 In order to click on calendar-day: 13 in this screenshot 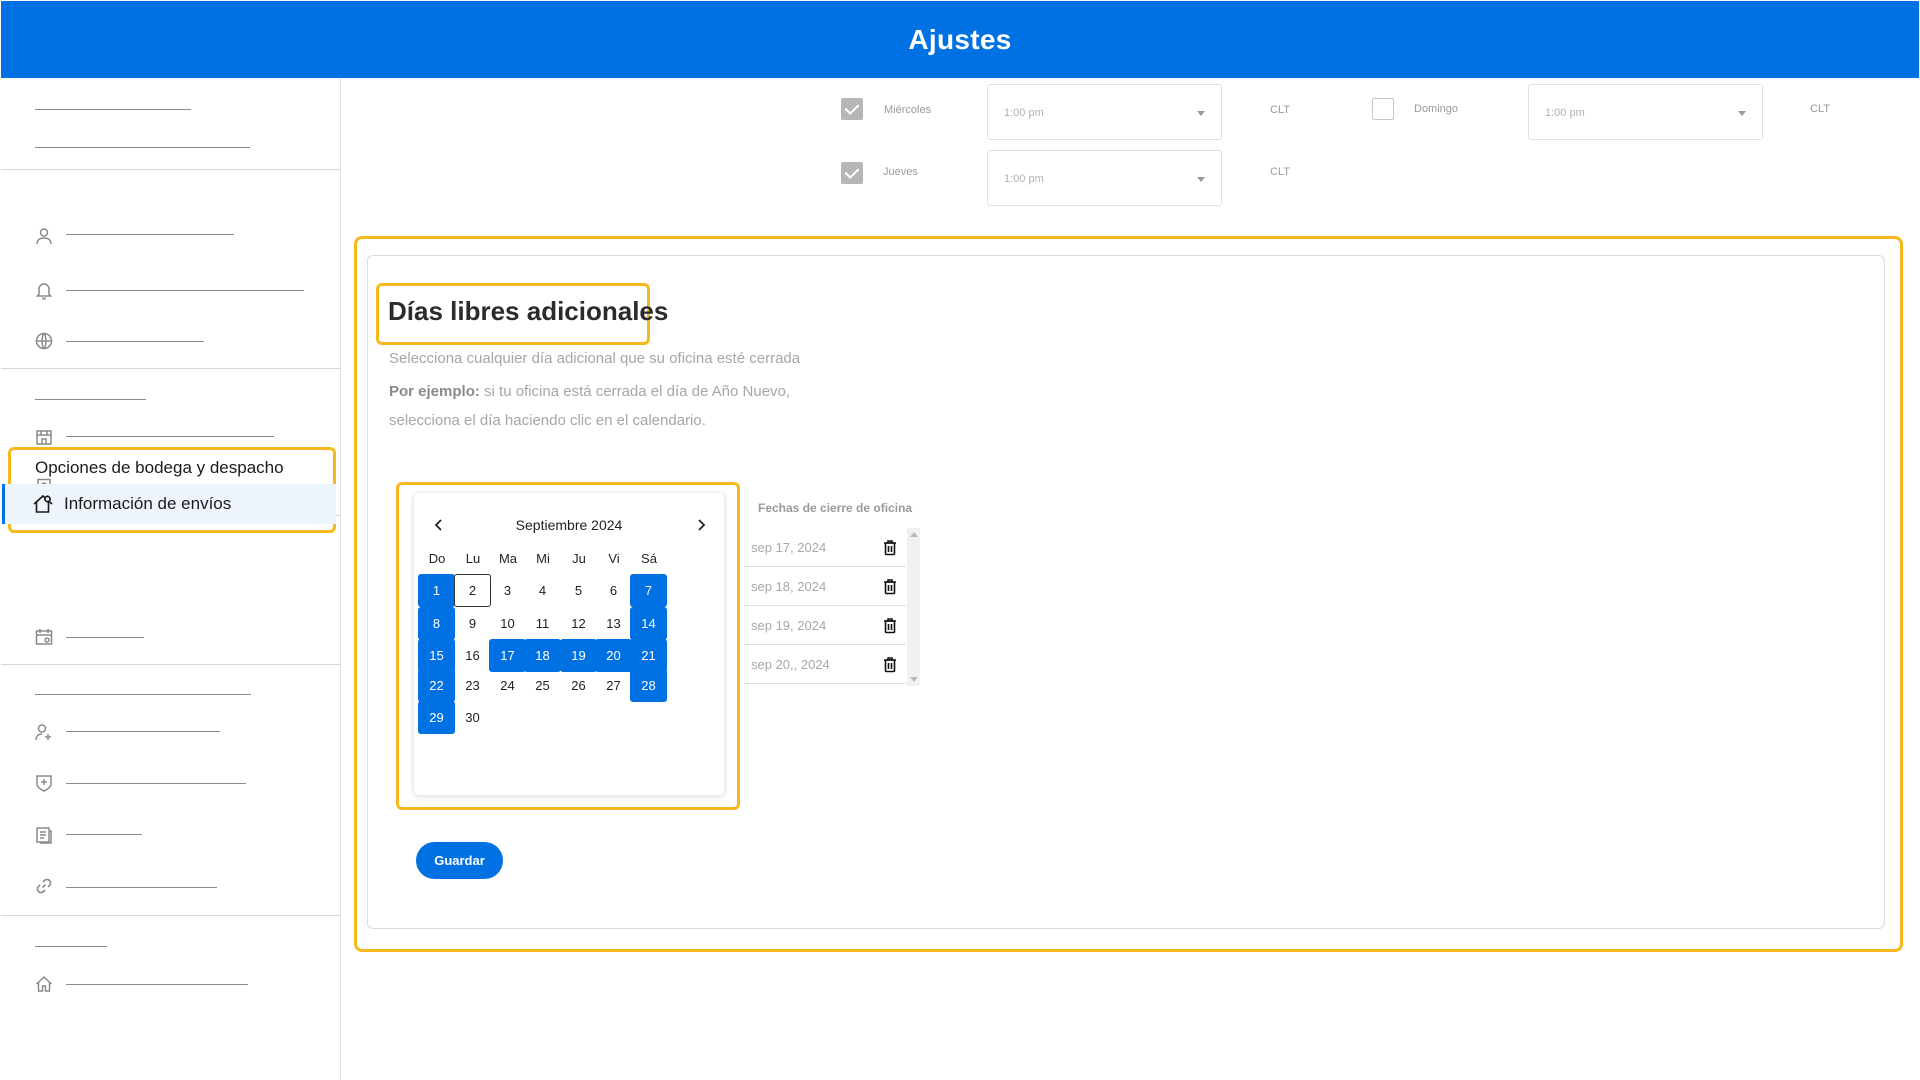, I will do `click(613, 623)`.